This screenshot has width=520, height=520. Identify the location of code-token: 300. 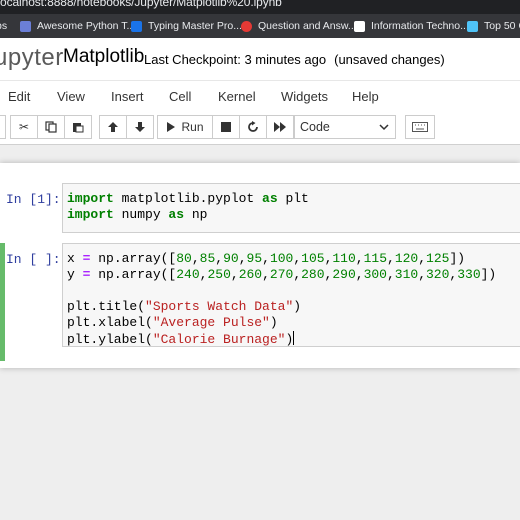
(375, 274).